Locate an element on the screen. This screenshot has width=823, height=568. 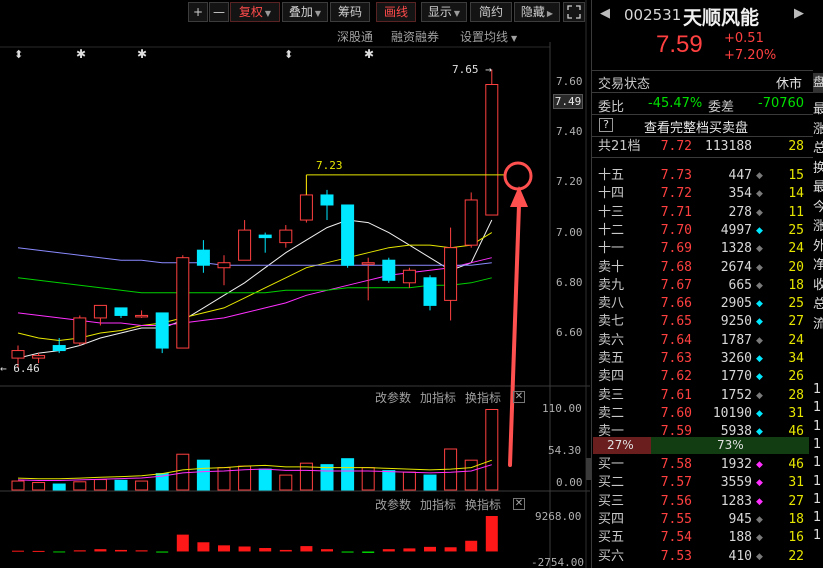
ask-volume: 1328 is located at coordinates (736, 249).